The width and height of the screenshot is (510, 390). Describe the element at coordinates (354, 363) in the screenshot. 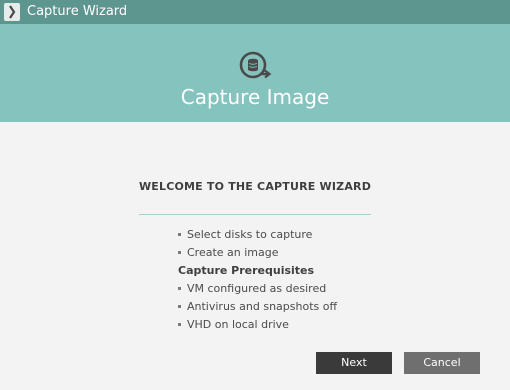

I see `next-button: Next` at that location.